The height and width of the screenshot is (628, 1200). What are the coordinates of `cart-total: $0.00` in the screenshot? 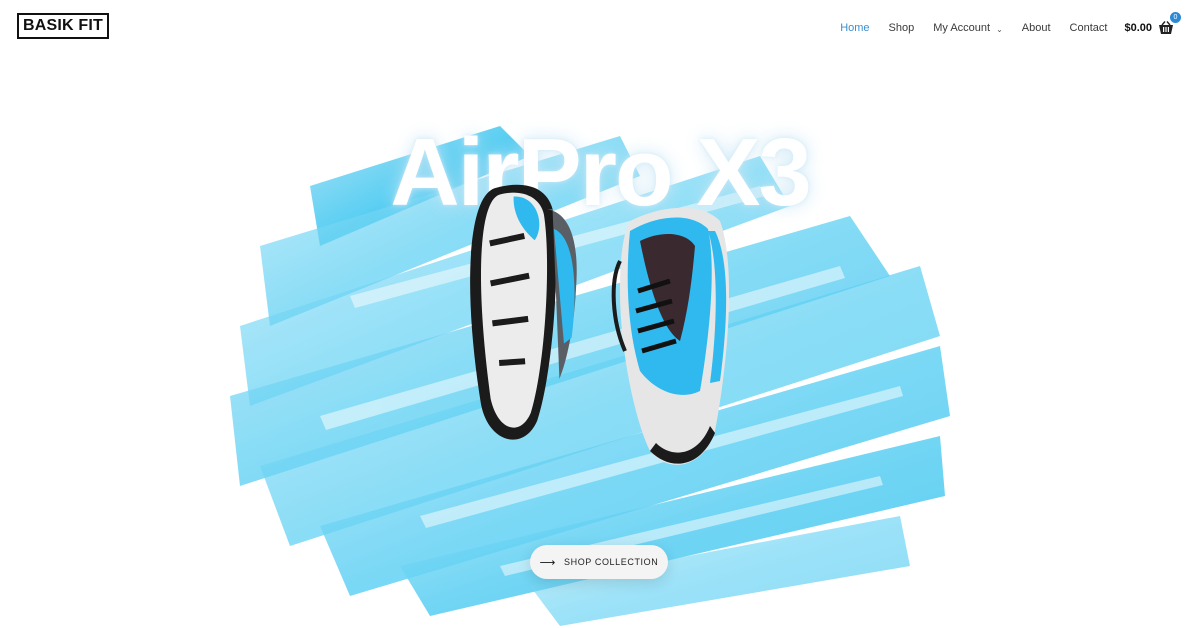 It's located at (1138, 28).